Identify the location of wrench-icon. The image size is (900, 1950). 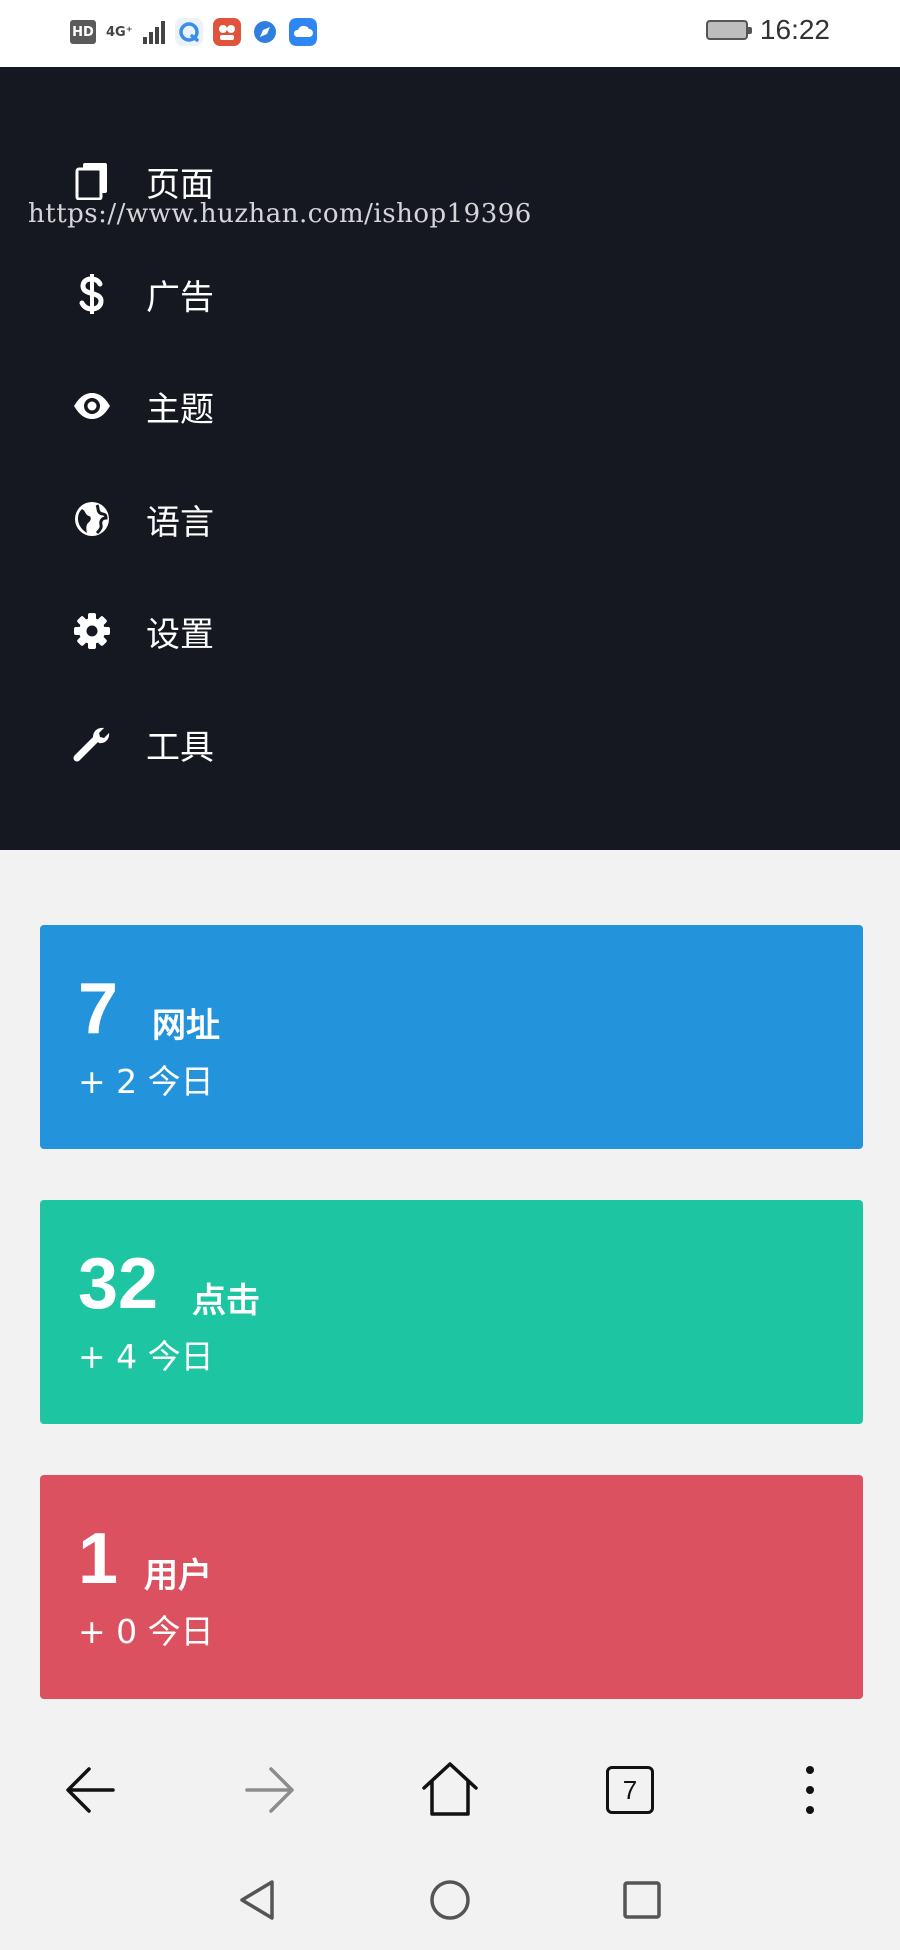
(92, 744).